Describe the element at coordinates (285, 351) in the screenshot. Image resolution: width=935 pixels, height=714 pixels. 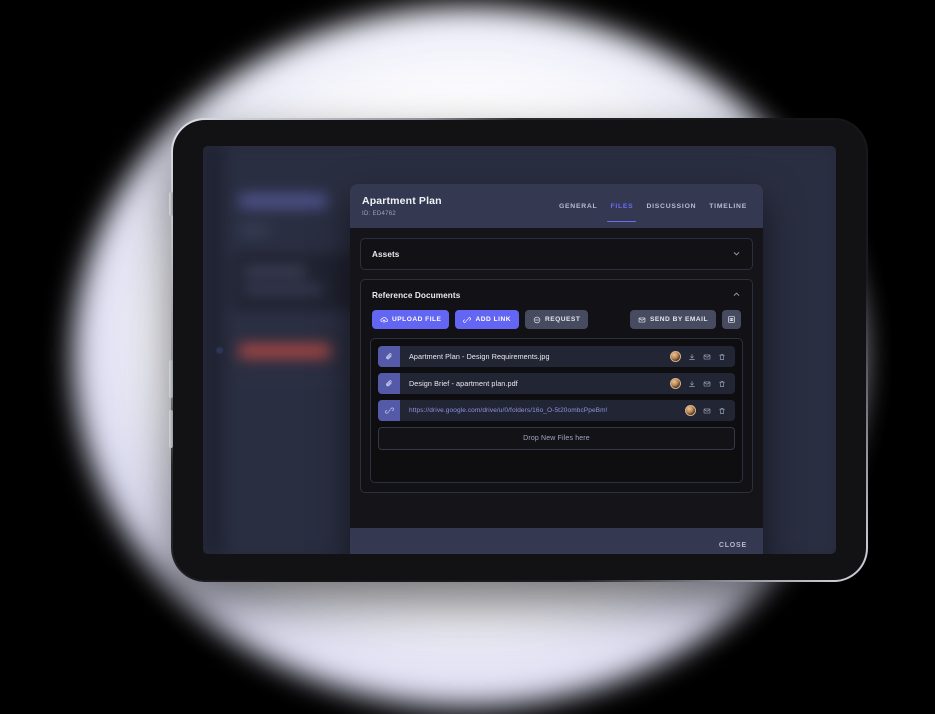
I see `background-status-pill` at that location.